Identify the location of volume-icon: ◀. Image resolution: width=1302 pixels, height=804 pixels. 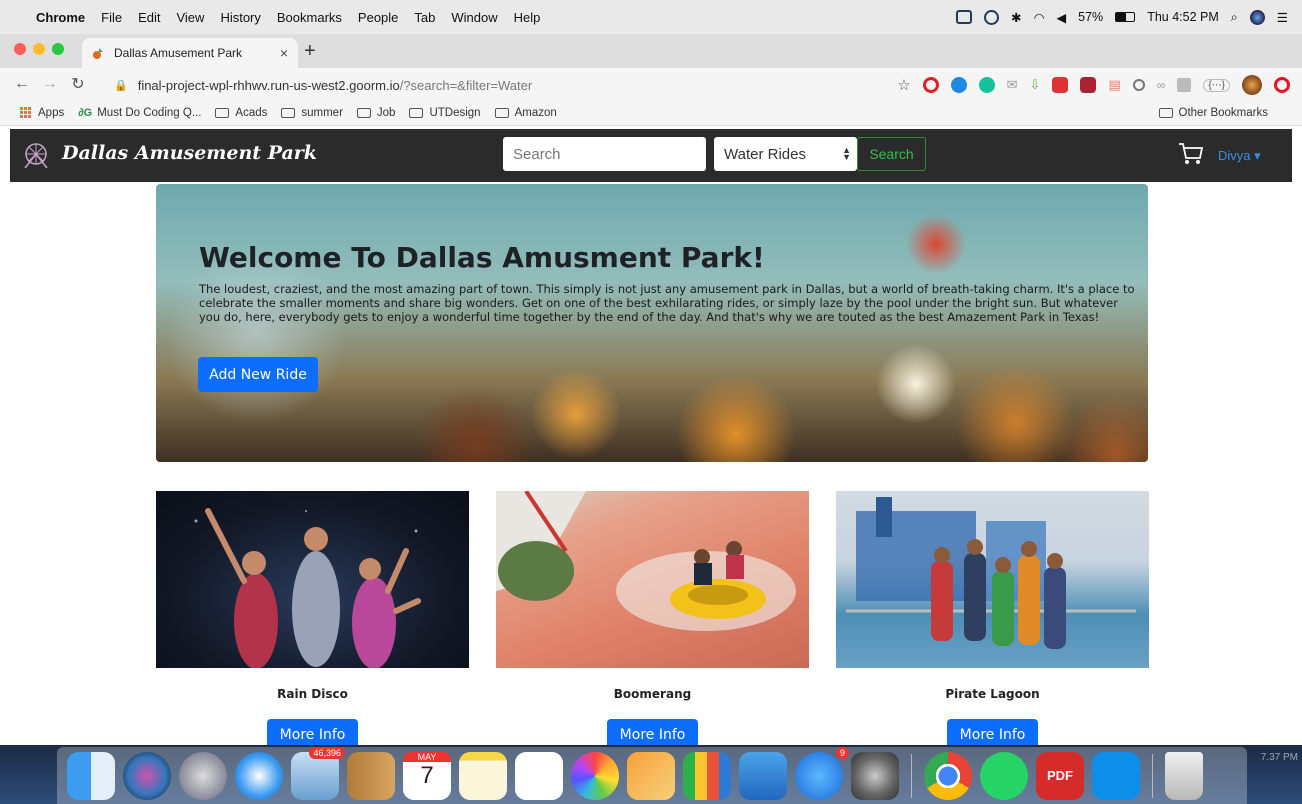
(1062, 17).